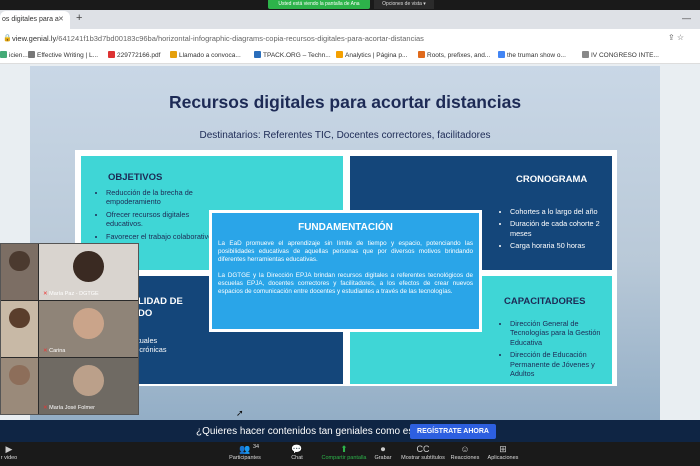 The image size is (700, 466). I want to click on participant-count: 34, so click(256, 447).